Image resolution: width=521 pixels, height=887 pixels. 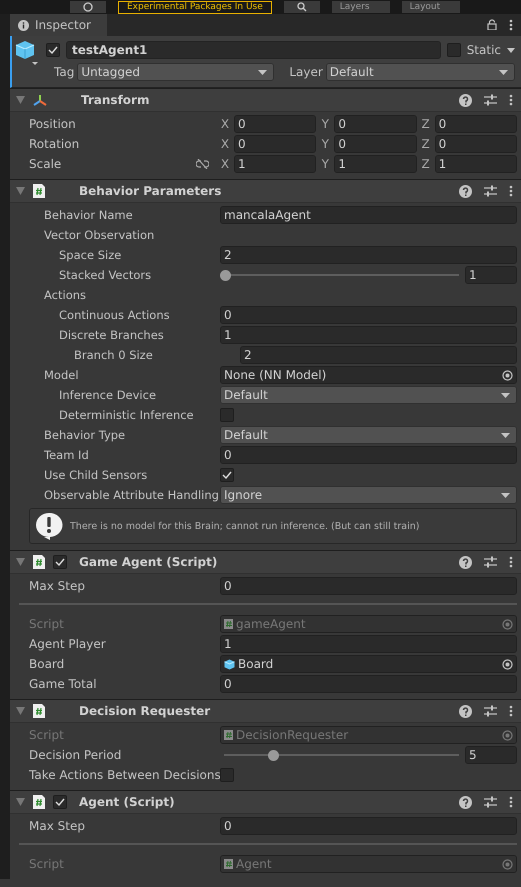 What do you see at coordinates (361, 7) in the screenshot?
I see `layers-dropdown: Layers` at bounding box center [361, 7].